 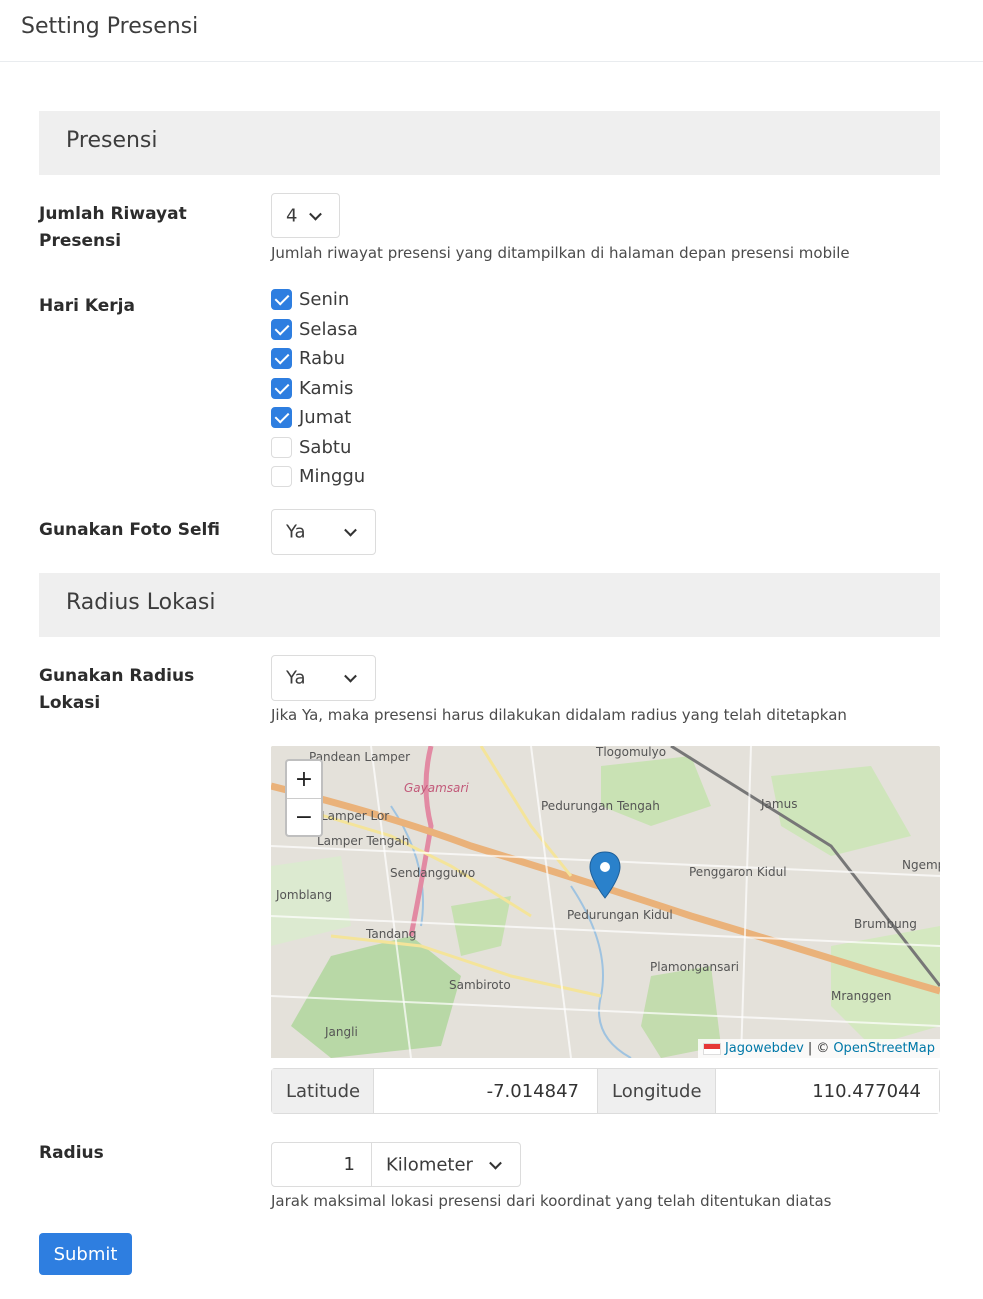 I want to click on flag-icon, so click(x=711, y=1048).